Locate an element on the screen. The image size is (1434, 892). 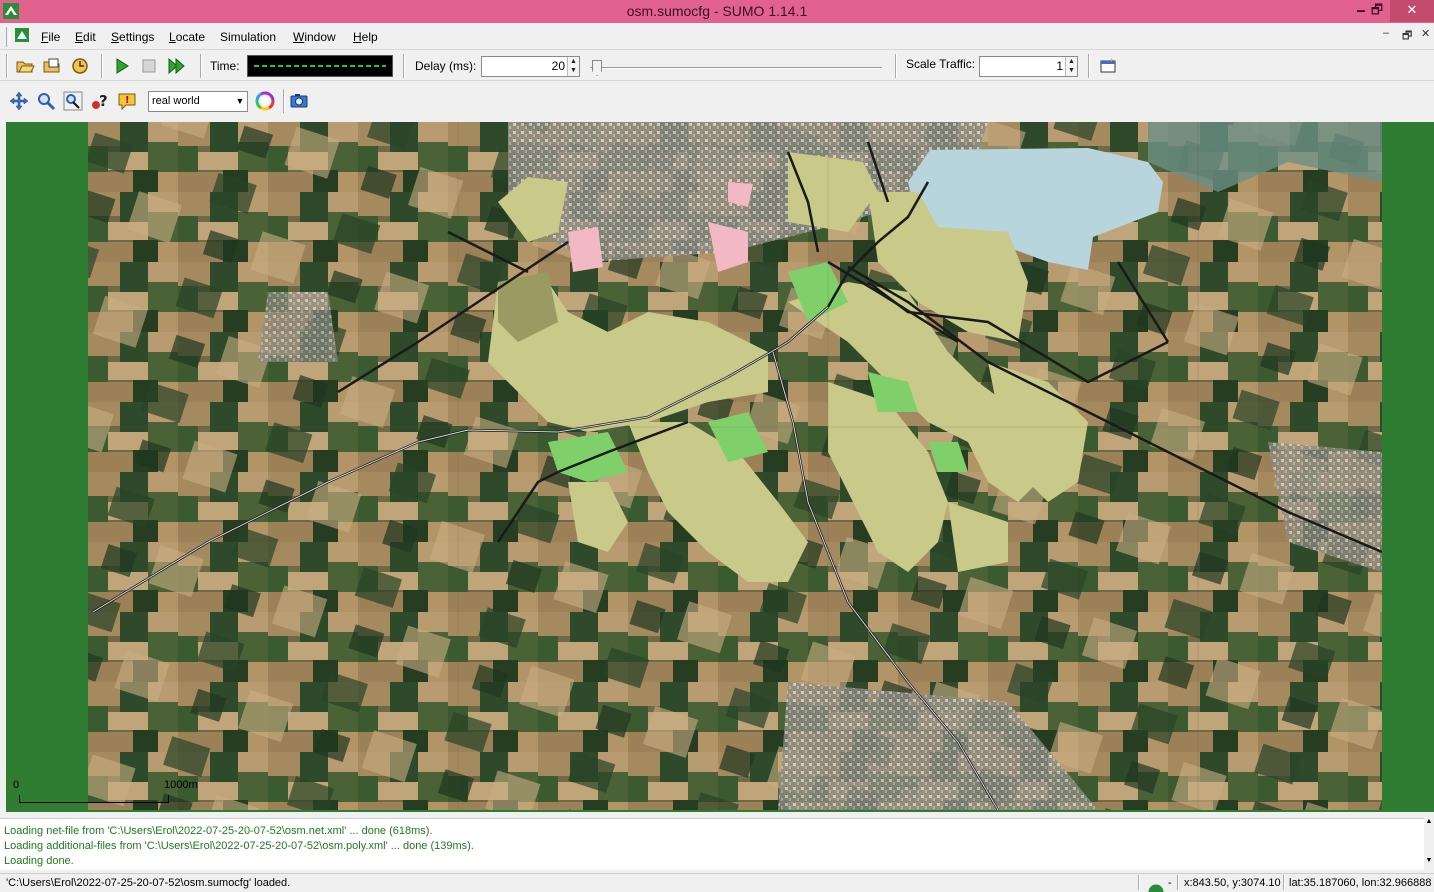
menu-settings-mnemonic: S is located at coordinates (115, 37).